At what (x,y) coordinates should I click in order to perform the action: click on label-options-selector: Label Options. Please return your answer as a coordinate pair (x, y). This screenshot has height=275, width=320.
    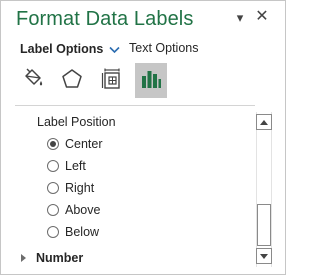
    Looking at the image, I should click on (70, 49).